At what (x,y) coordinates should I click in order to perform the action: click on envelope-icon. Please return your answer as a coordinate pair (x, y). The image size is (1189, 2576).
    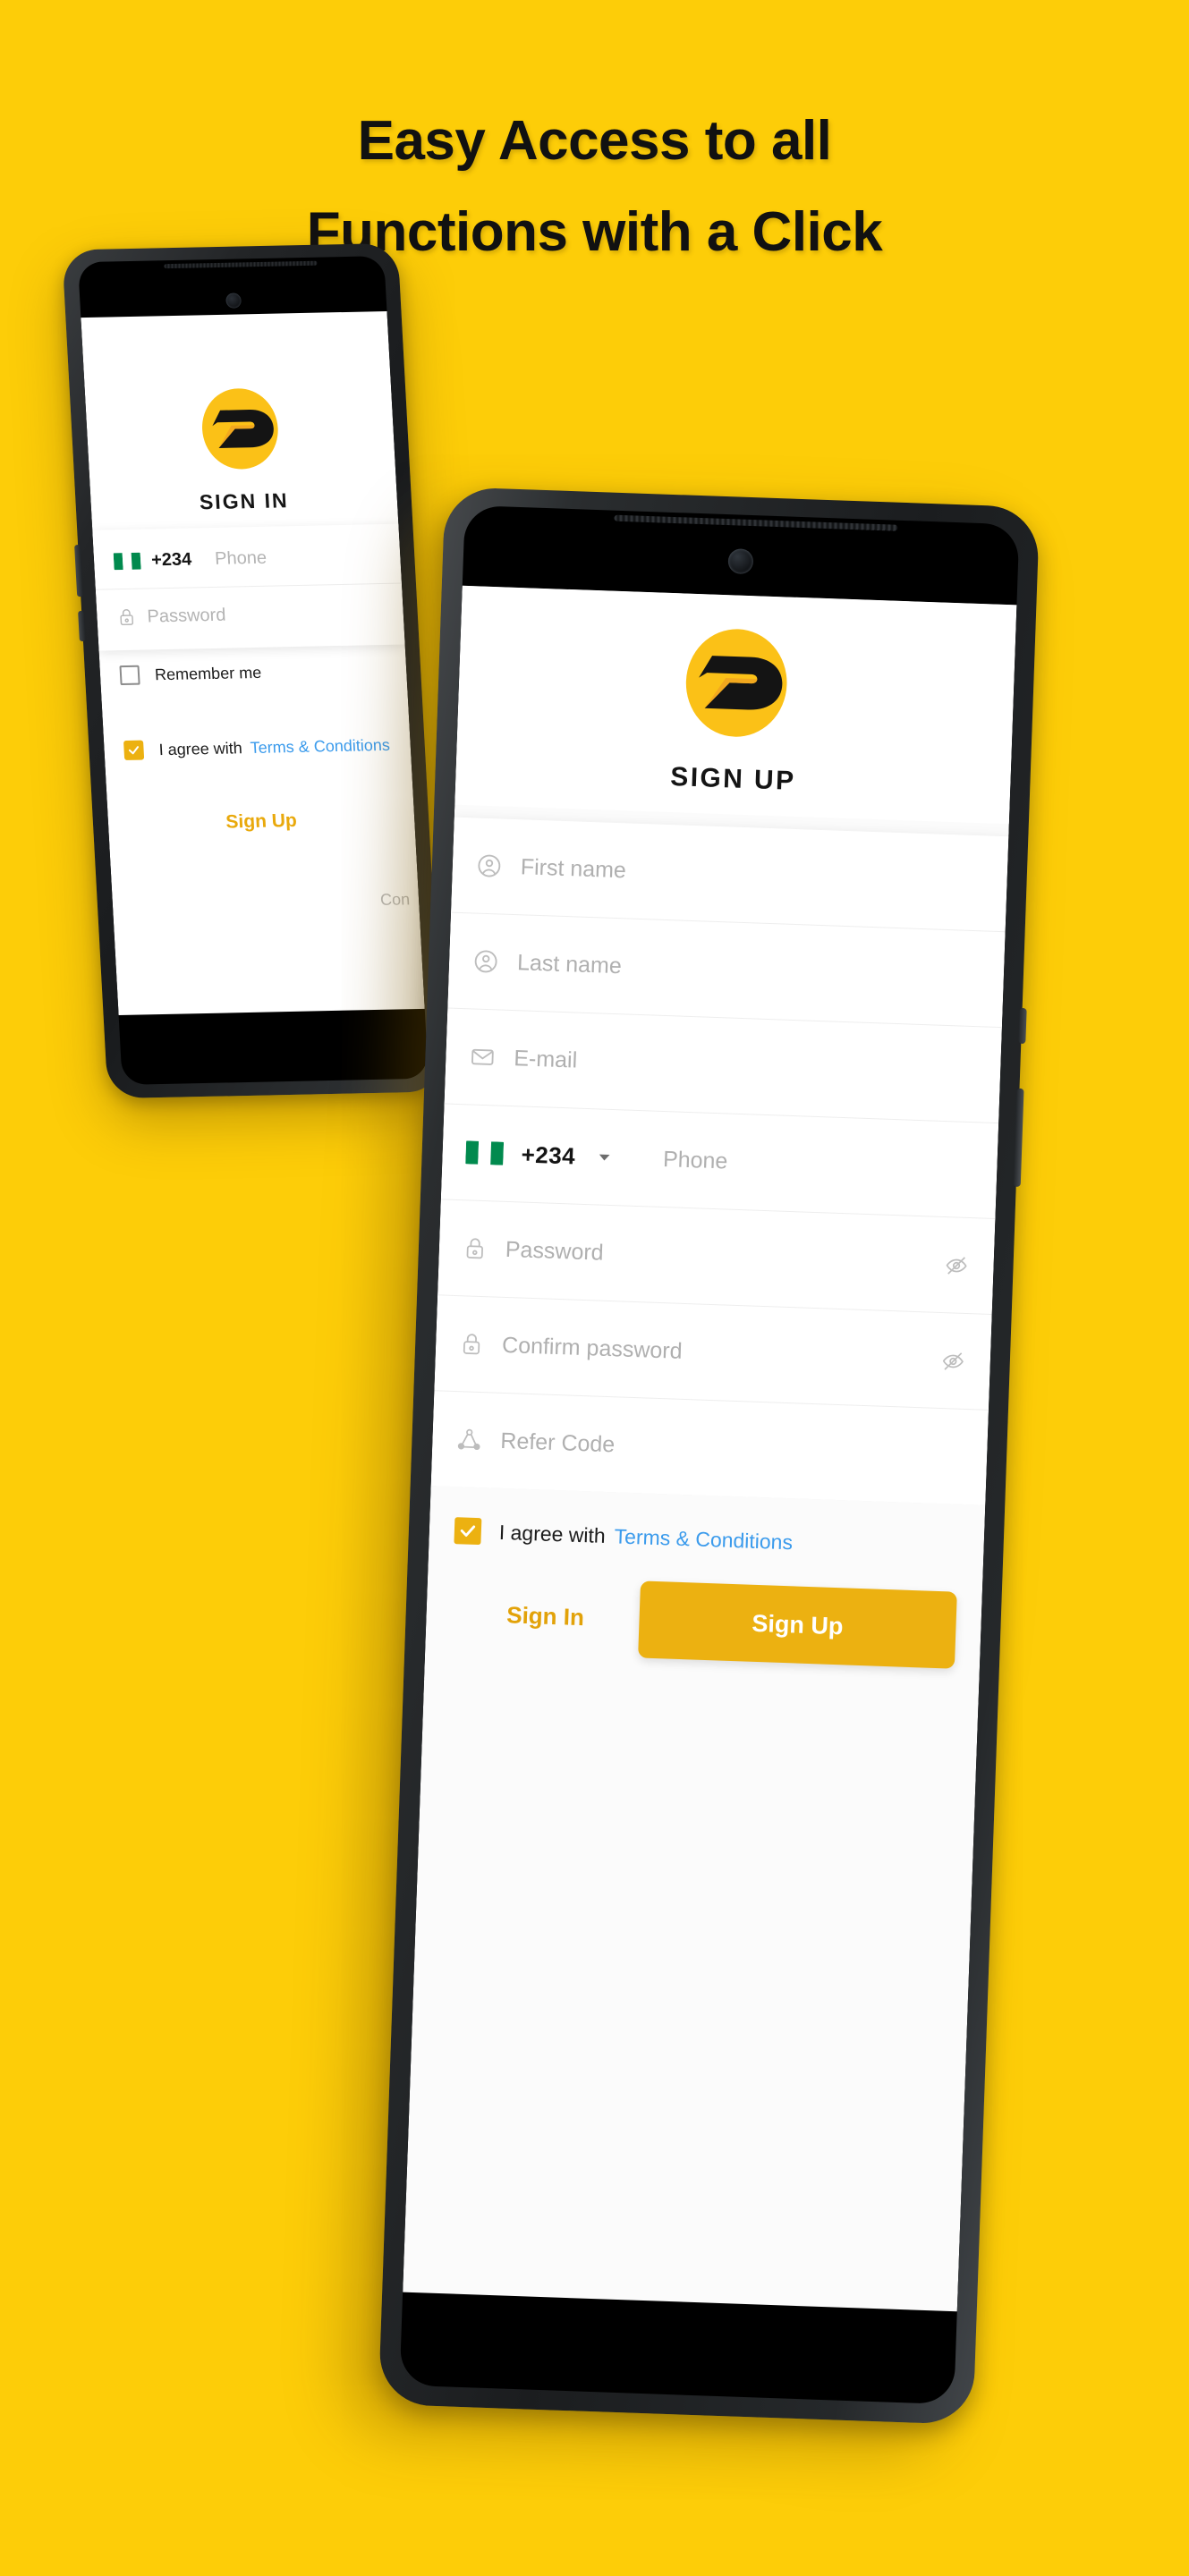
    Looking at the image, I should click on (483, 1056).